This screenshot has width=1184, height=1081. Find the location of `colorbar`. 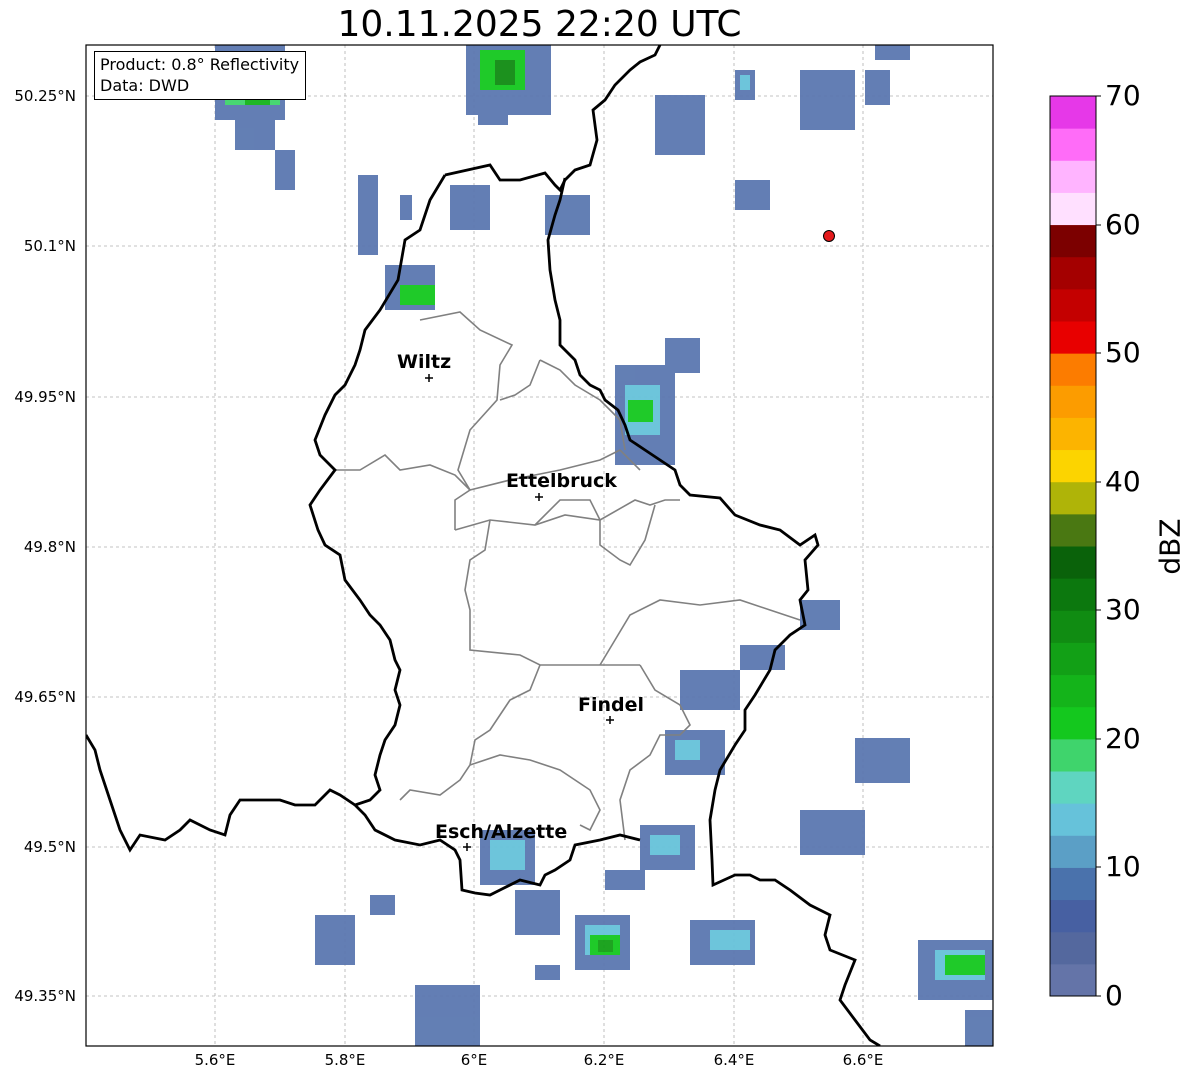

colorbar is located at coordinates (1075, 546).